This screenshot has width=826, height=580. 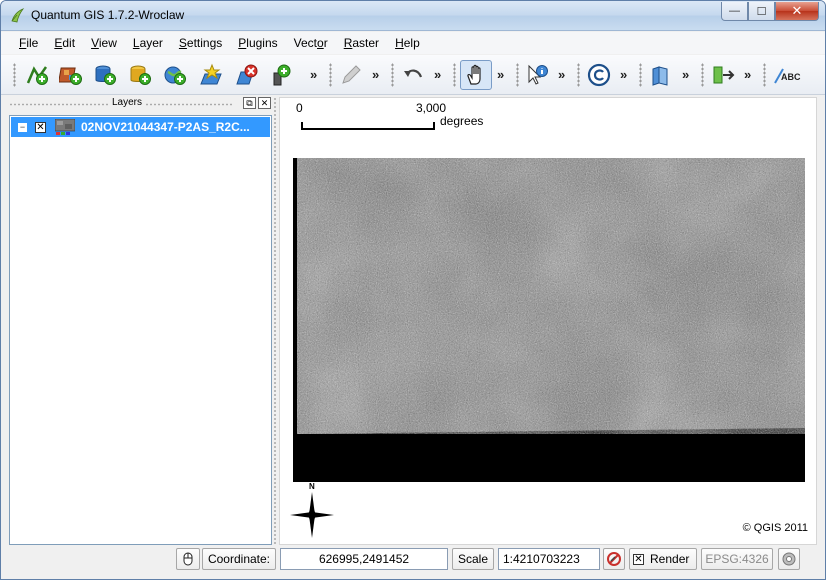 I want to click on copyright-label-icon, so click(x=599, y=75).